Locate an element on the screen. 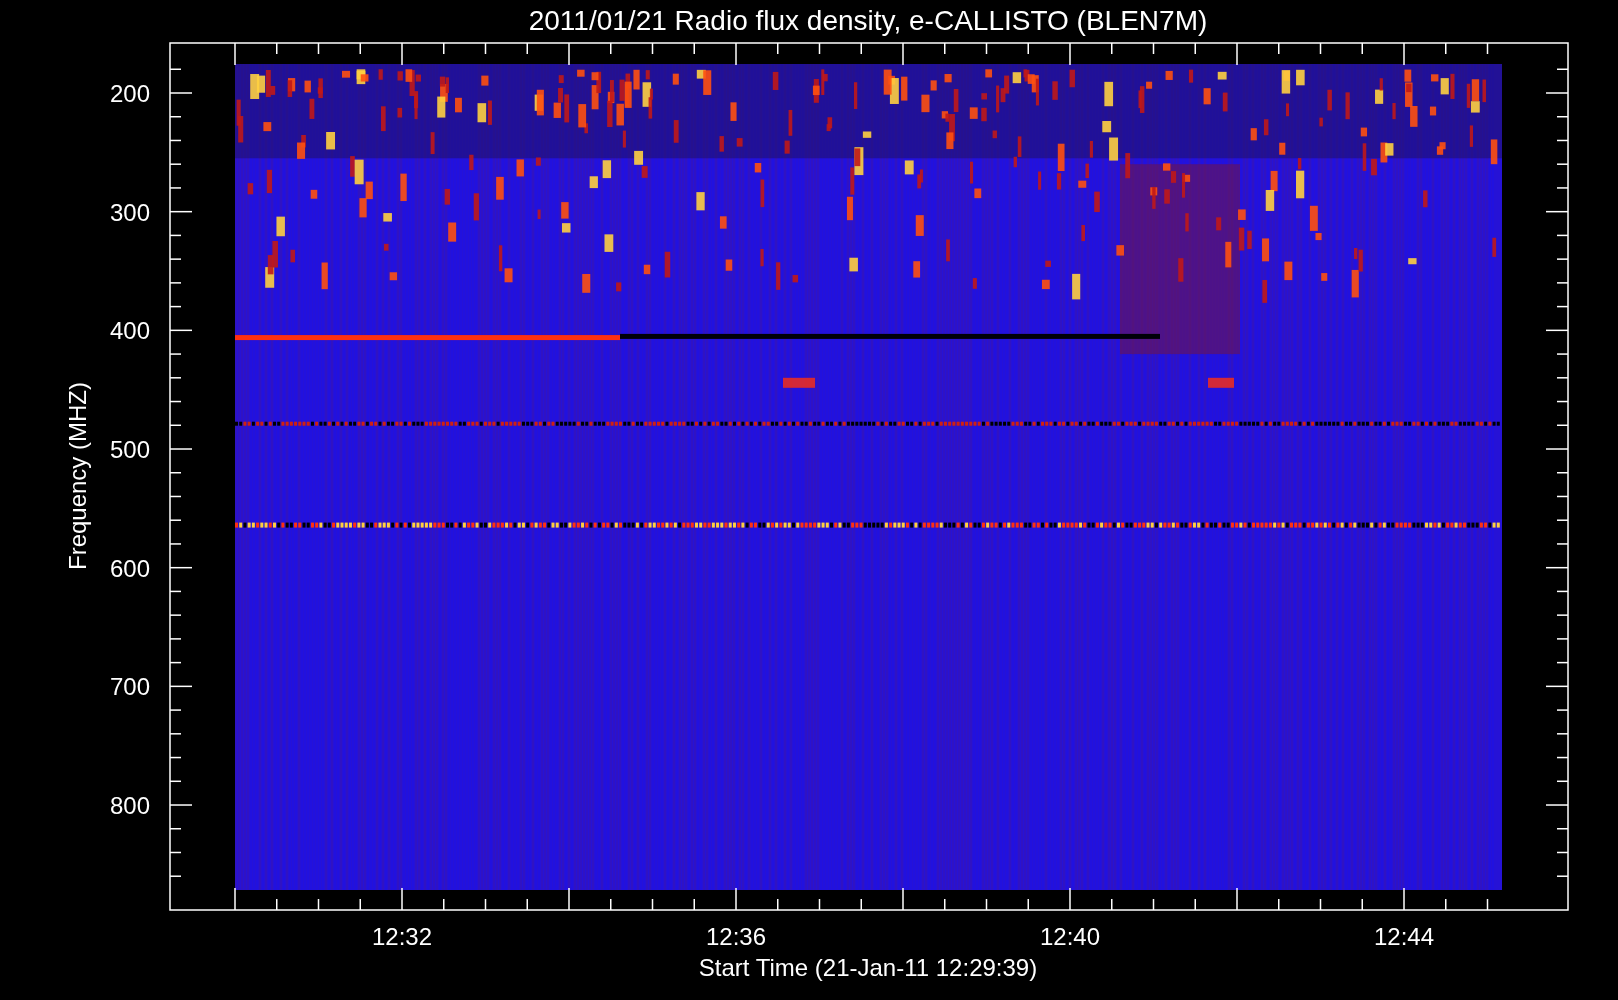 Image resolution: width=1618 pixels, height=1000 pixels. chart-title: 2011/01/21 Radio flux density, e-CALLISTO (BLEN7M) is located at coordinates (868, 20).